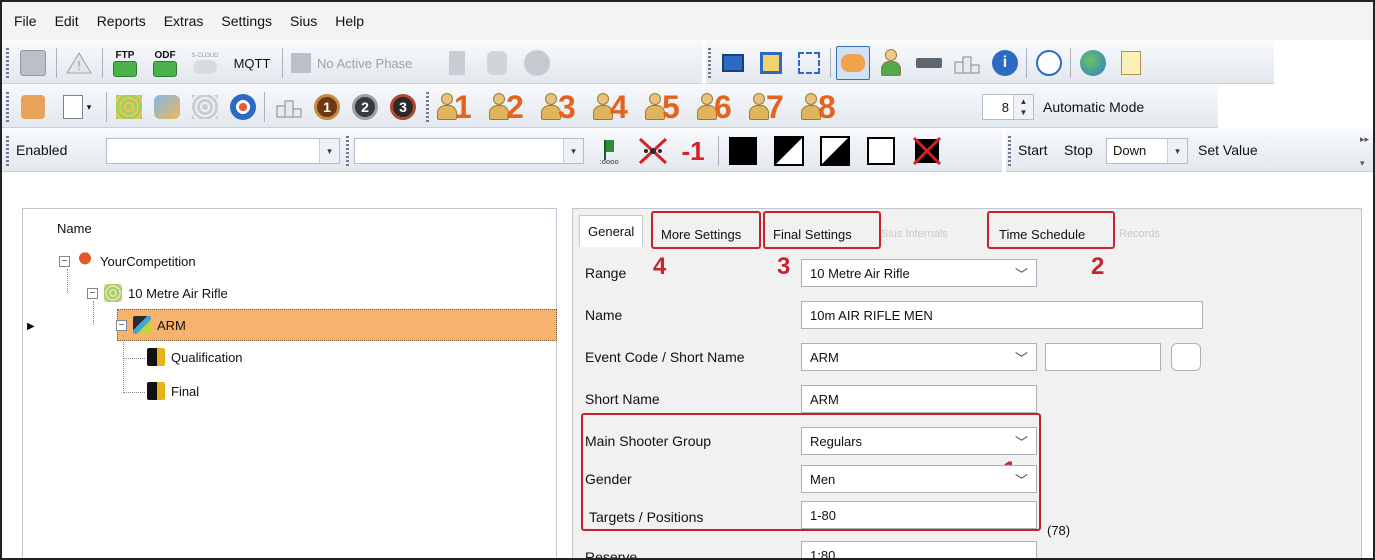 This screenshot has width=1375, height=560. I want to click on pages-dropdown-button: ▾, so click(77, 107).